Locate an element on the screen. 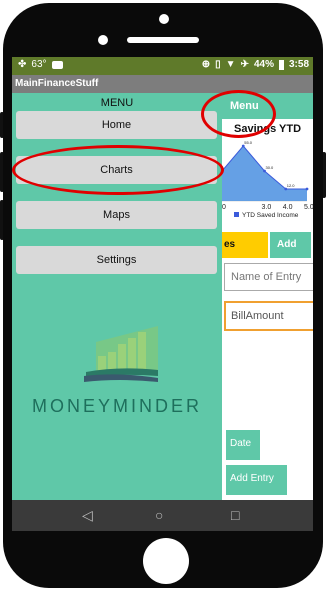 The height and width of the screenshot is (591, 326). front-camera is located at coordinates (164, 19).